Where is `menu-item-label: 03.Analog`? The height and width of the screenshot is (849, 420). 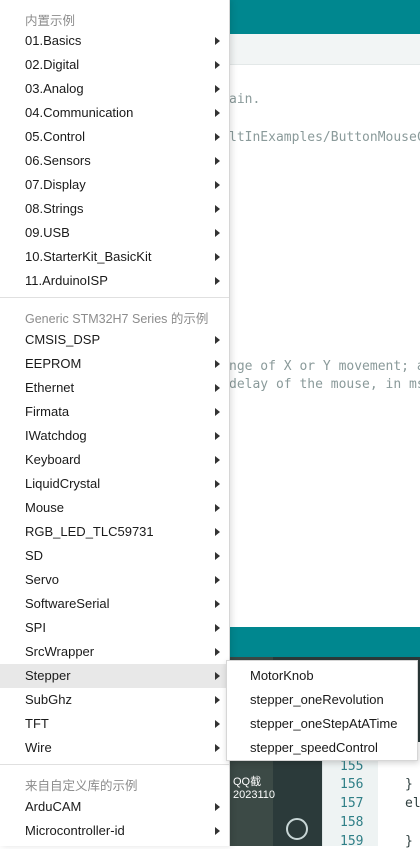
menu-item-label: 03.Analog is located at coordinates (54, 88).